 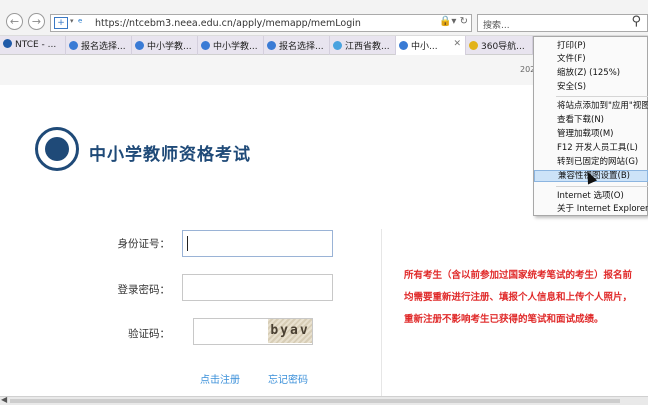 I want to click on menu-item-devtools: F12 开发人员工具(L), so click(x=591, y=148).